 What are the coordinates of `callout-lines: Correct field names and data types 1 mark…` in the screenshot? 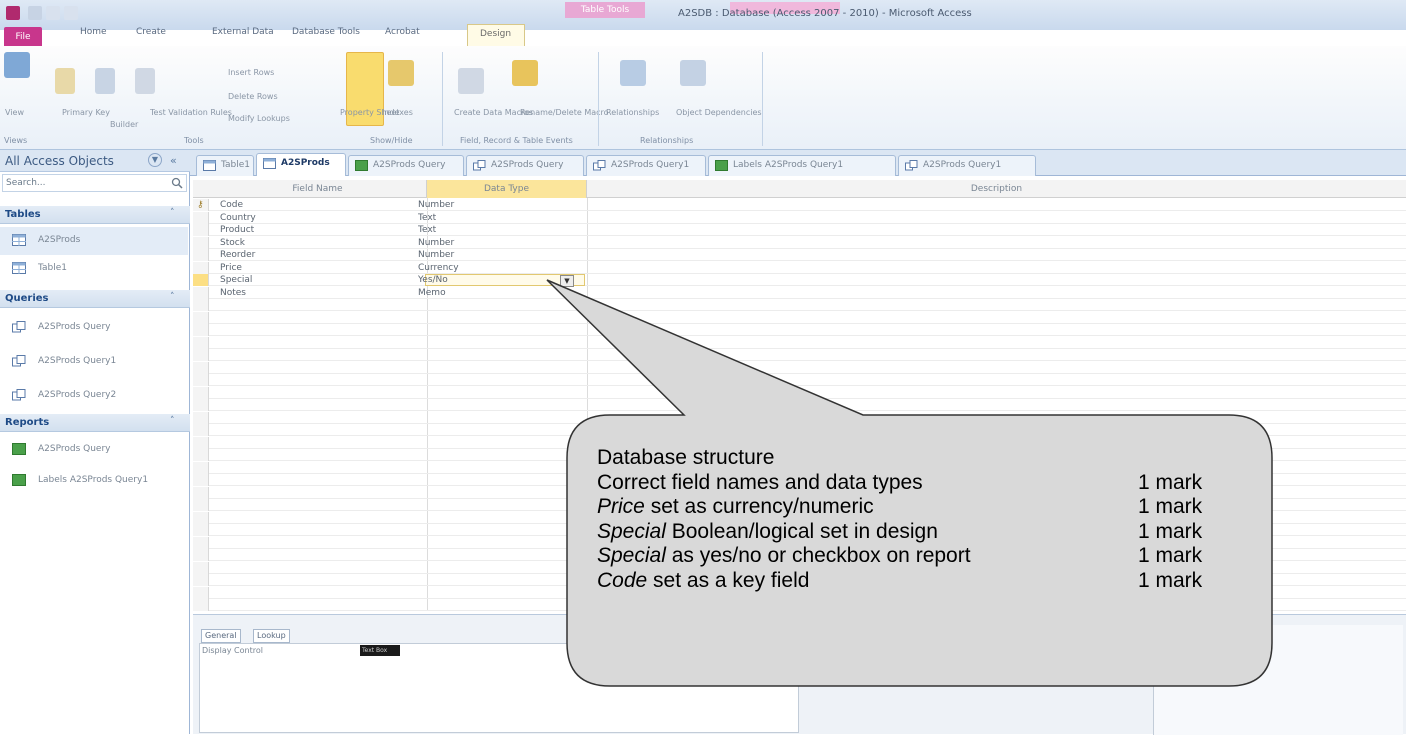 It's located at (927, 532).